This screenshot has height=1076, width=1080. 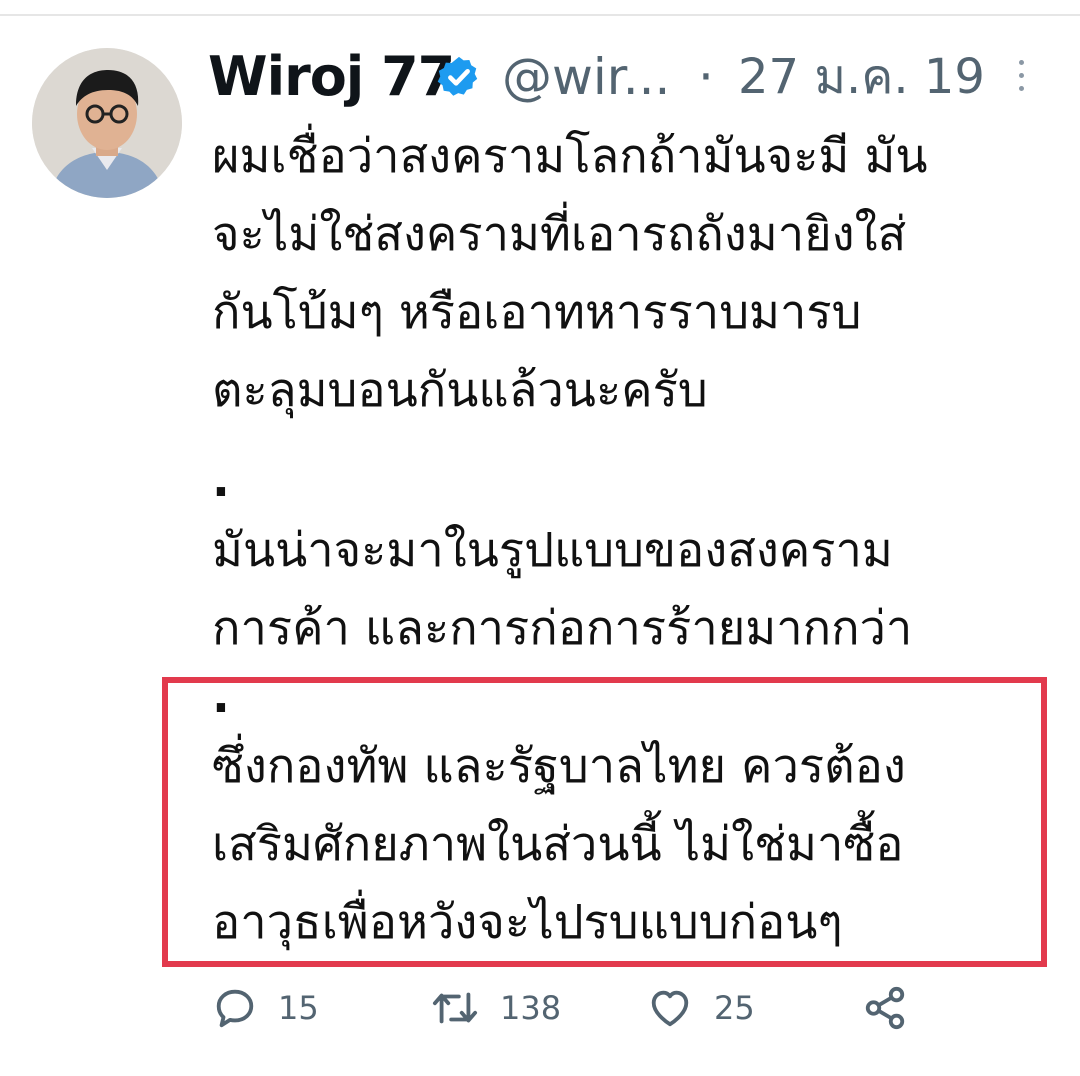 I want to click on more-vertical-icon, so click(x=1021, y=79).